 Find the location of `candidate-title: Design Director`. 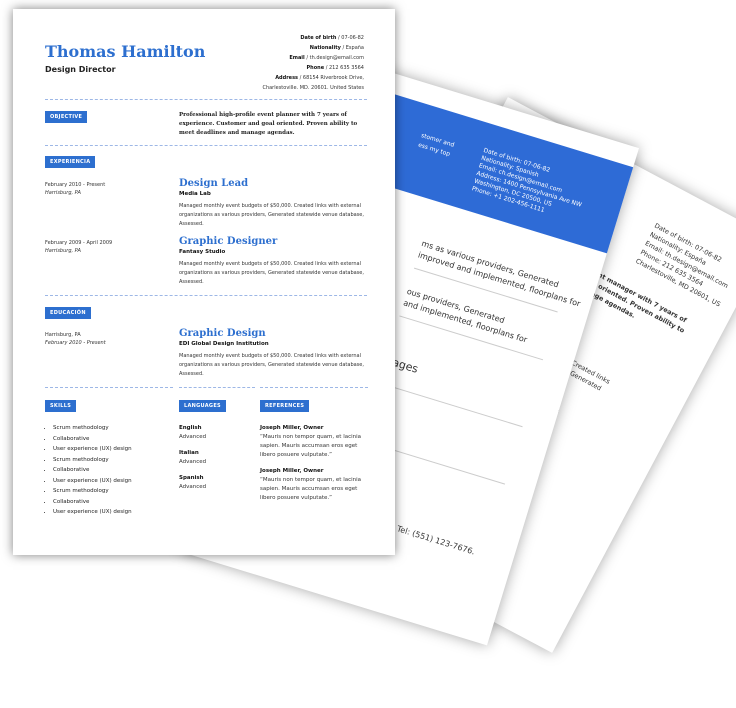

candidate-title: Design Director is located at coordinates (80, 69).